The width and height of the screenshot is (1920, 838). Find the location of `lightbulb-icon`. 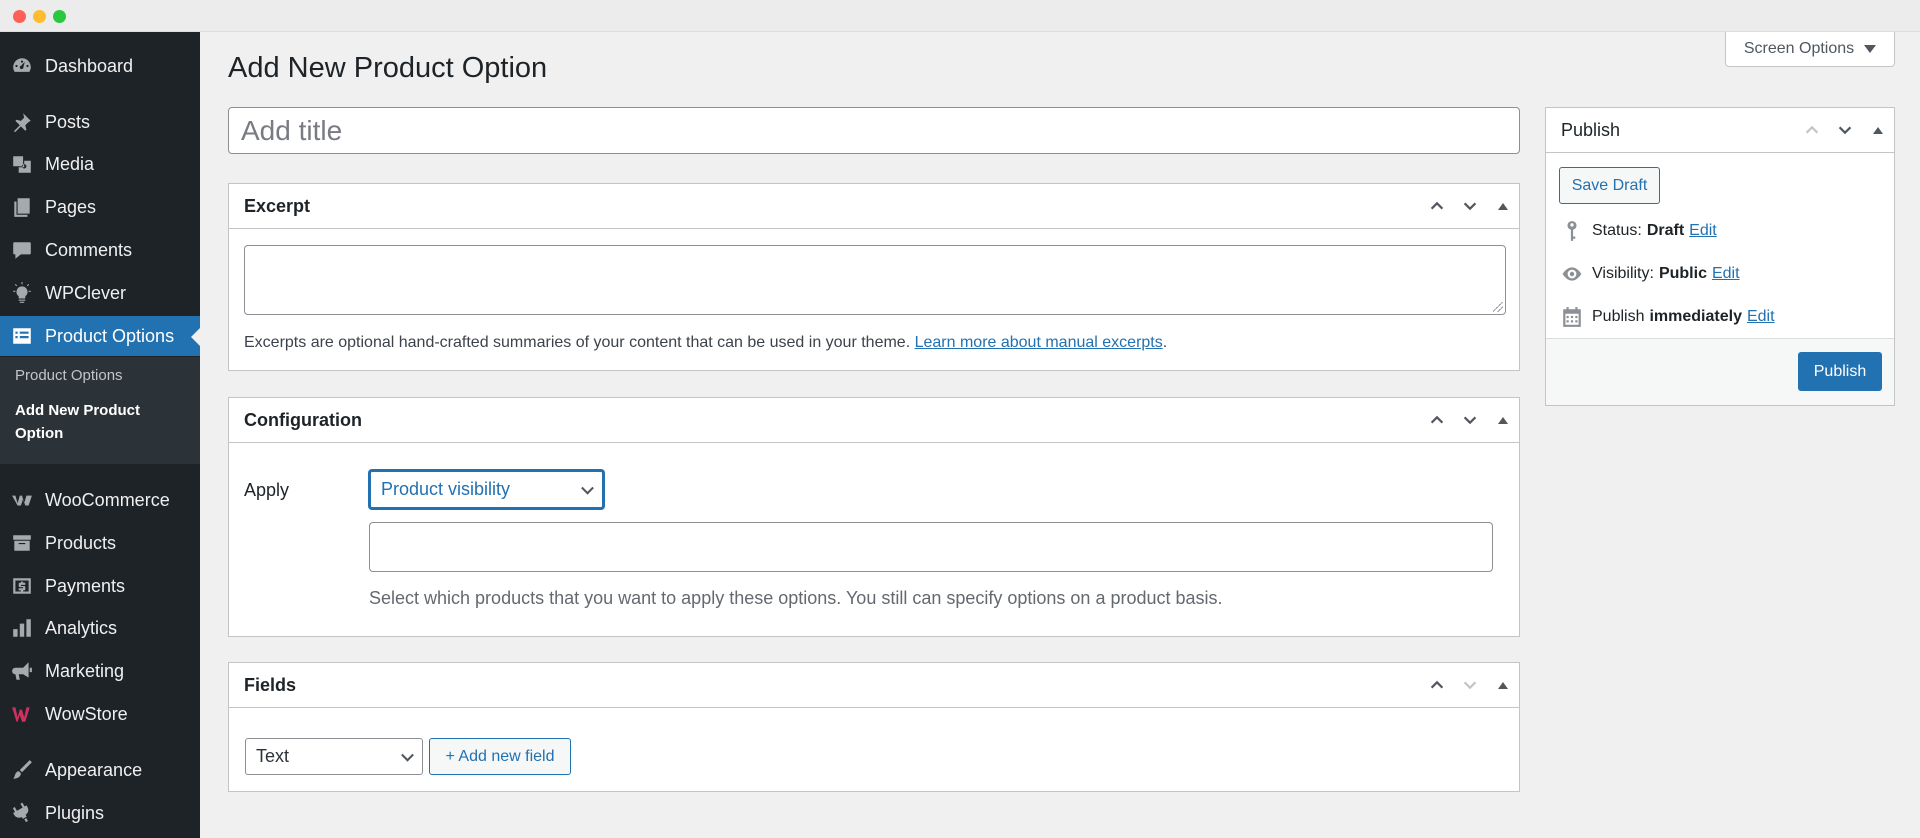

lightbulb-icon is located at coordinates (22, 293).